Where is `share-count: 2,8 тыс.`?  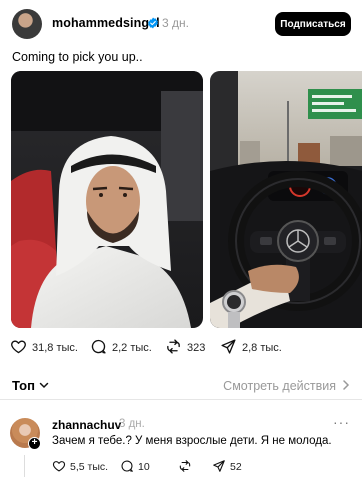
share-count: 2,8 тыс. is located at coordinates (262, 348).